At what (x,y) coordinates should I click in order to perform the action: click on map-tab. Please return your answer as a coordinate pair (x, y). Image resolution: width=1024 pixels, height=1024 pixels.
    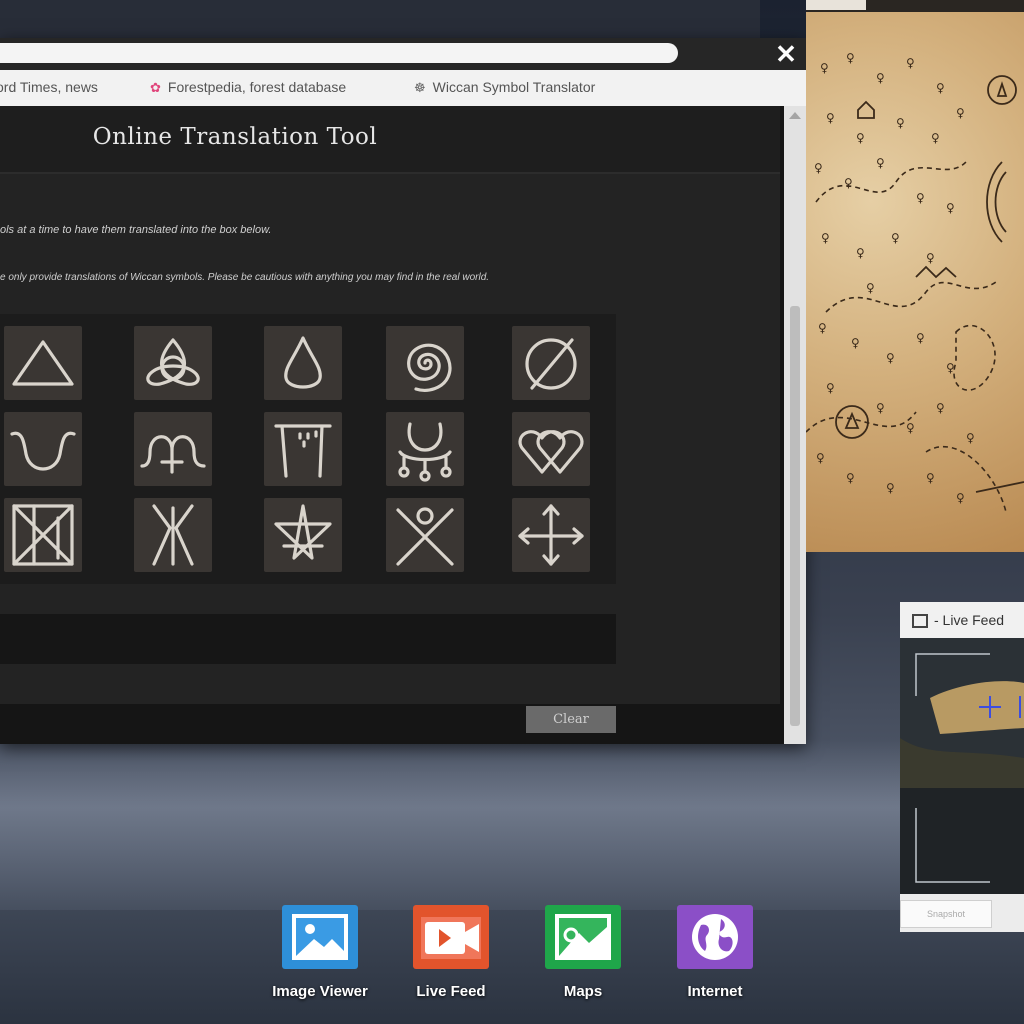
    Looking at the image, I should click on (836, 5).